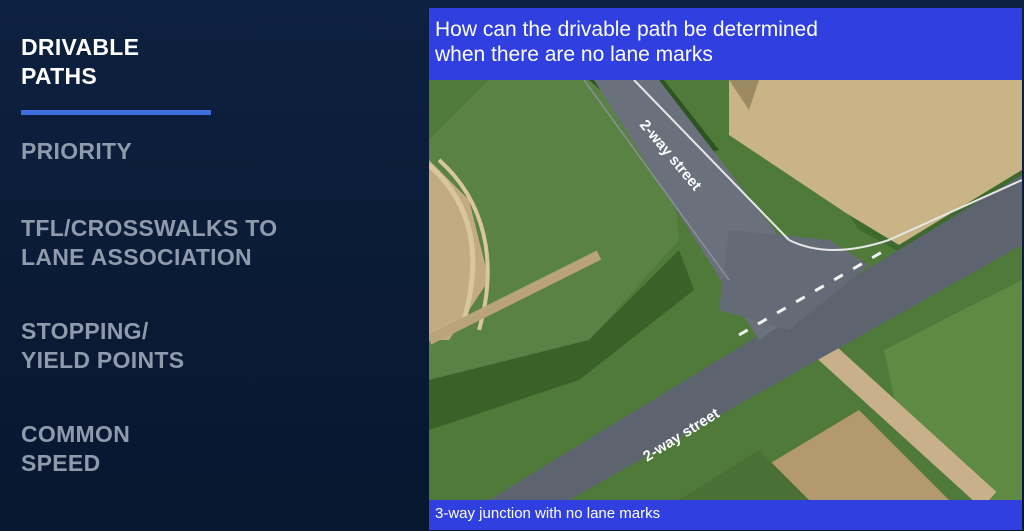 The width and height of the screenshot is (1024, 531). I want to click on nav-item-tfl-crosswalks: TFL/CROSSWALKS TO LANE ASSOCIATION, so click(149, 243).